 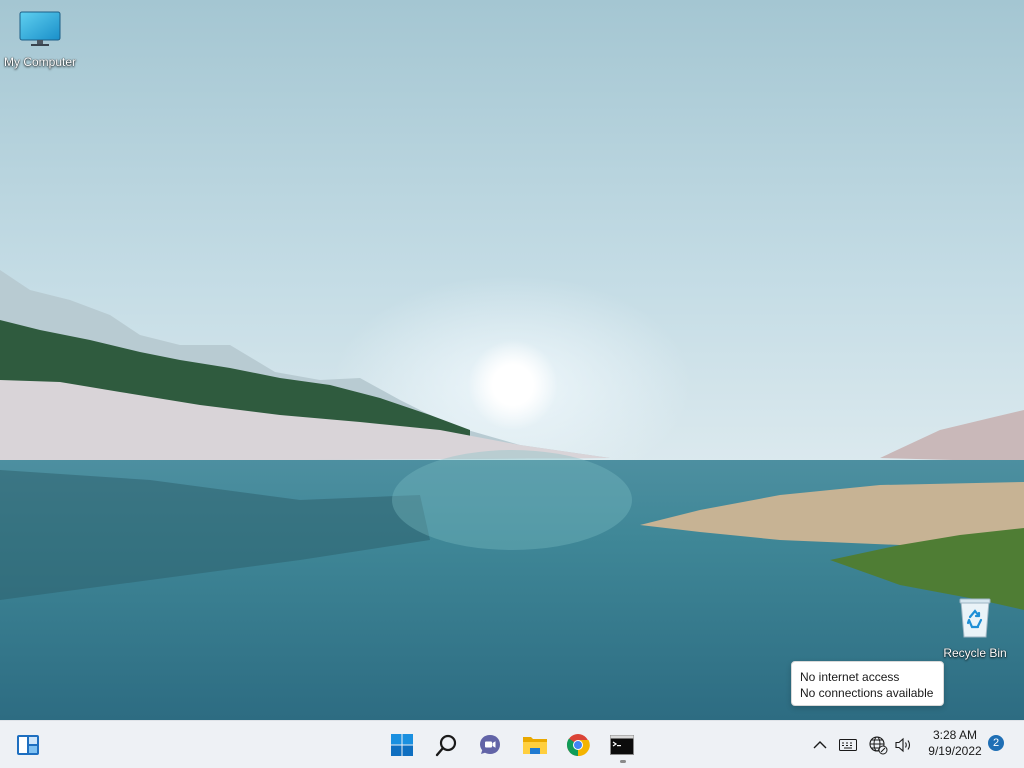 I want to click on file-explorer-icon, so click(x=535, y=745).